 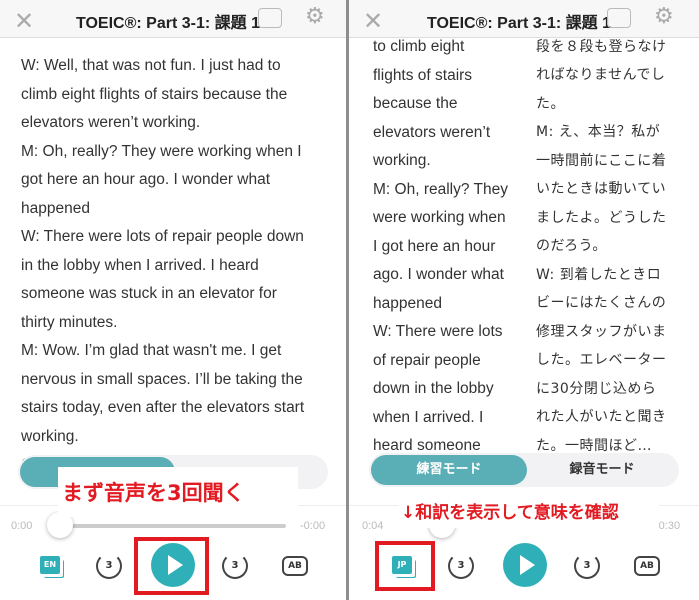 What do you see at coordinates (149, 293) in the screenshot?
I see `transcript-line: someone was stuck in an elevator for` at bounding box center [149, 293].